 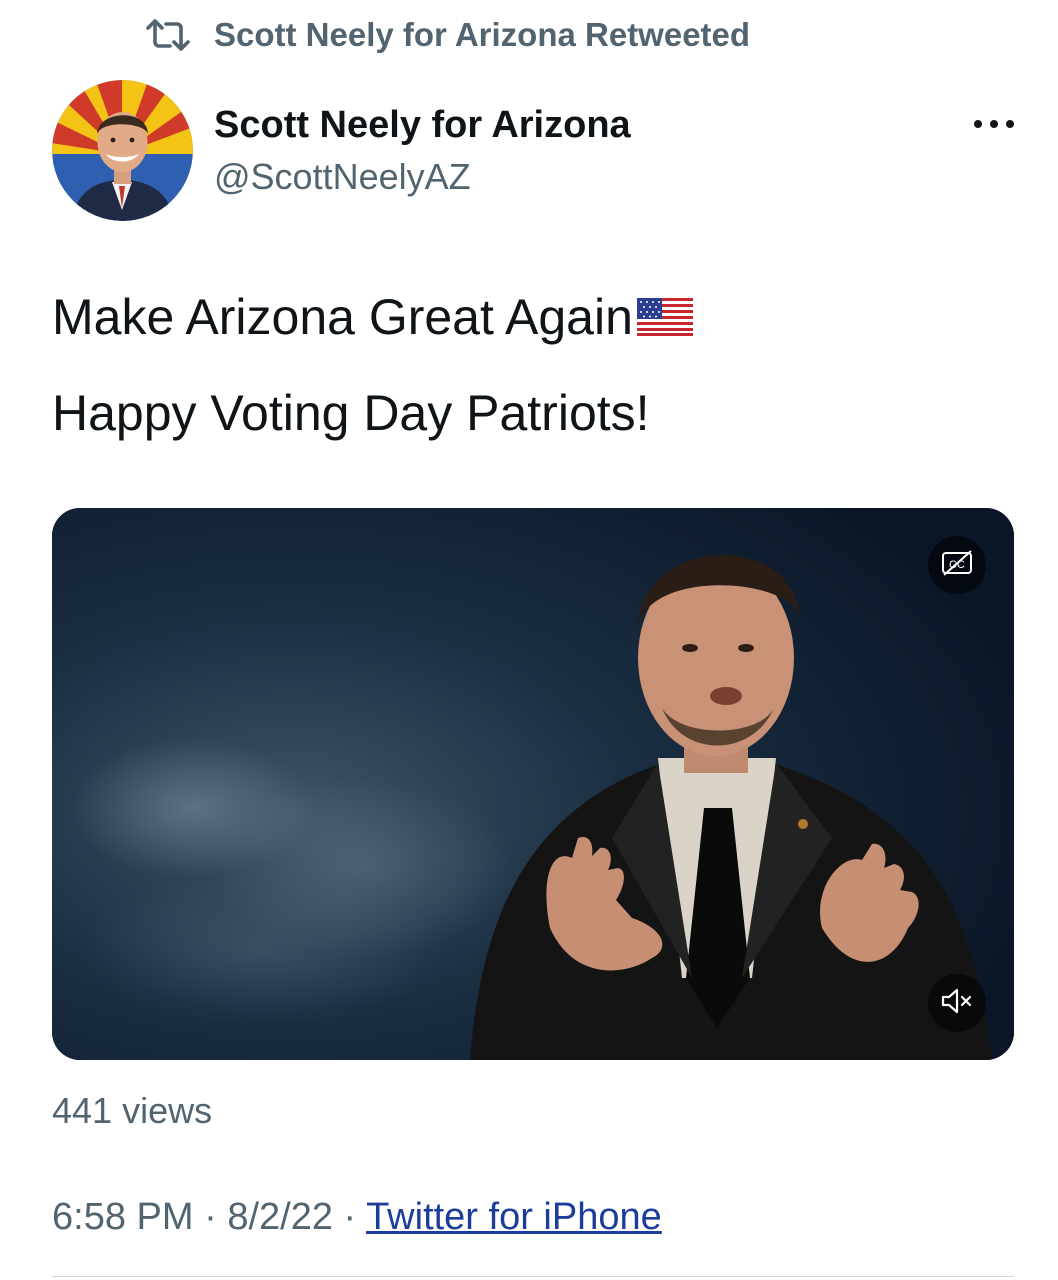 What do you see at coordinates (533, 1276) in the screenshot?
I see `divider` at bounding box center [533, 1276].